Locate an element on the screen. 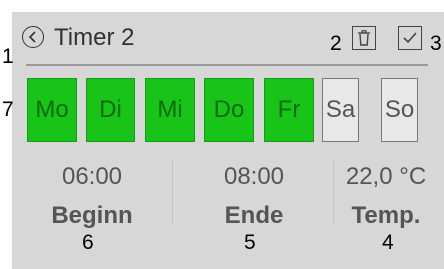 The width and height of the screenshot is (444, 269). temperature-label: Temp. is located at coordinates (386, 215).